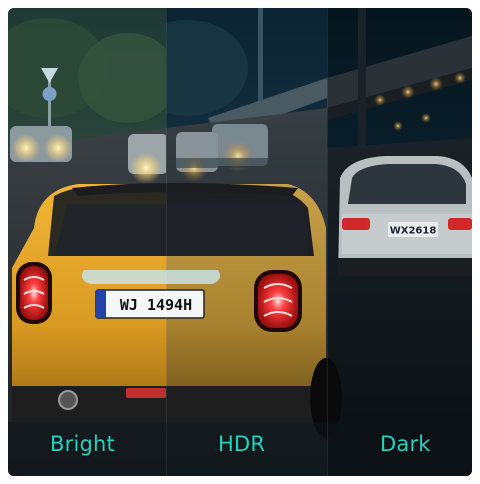 The width and height of the screenshot is (480, 484). Describe the element at coordinates (242, 444) in the screenshot. I see `label-hdr: HDR` at that location.